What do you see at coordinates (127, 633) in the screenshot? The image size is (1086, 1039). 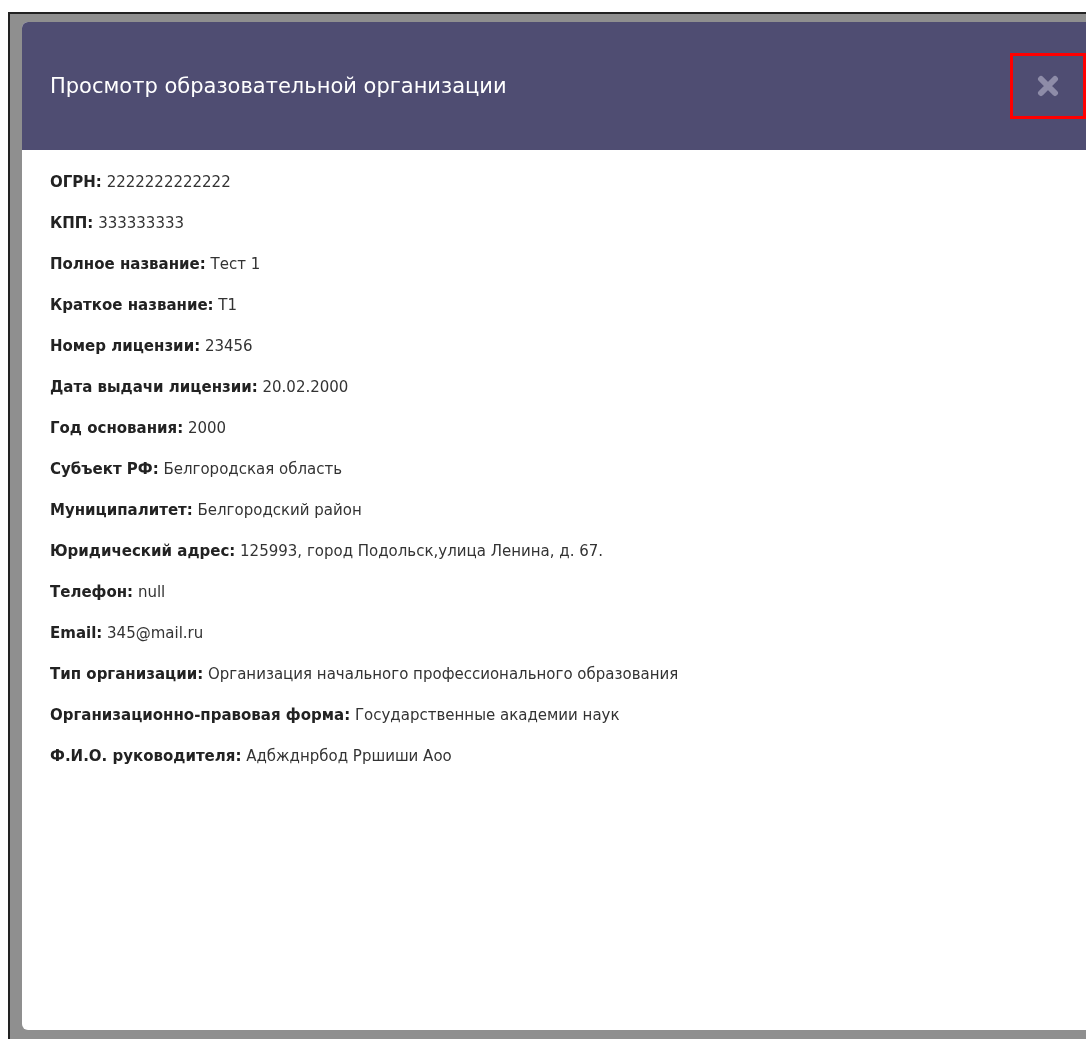 I see `field-text: Email: 345@mail.ru` at bounding box center [127, 633].